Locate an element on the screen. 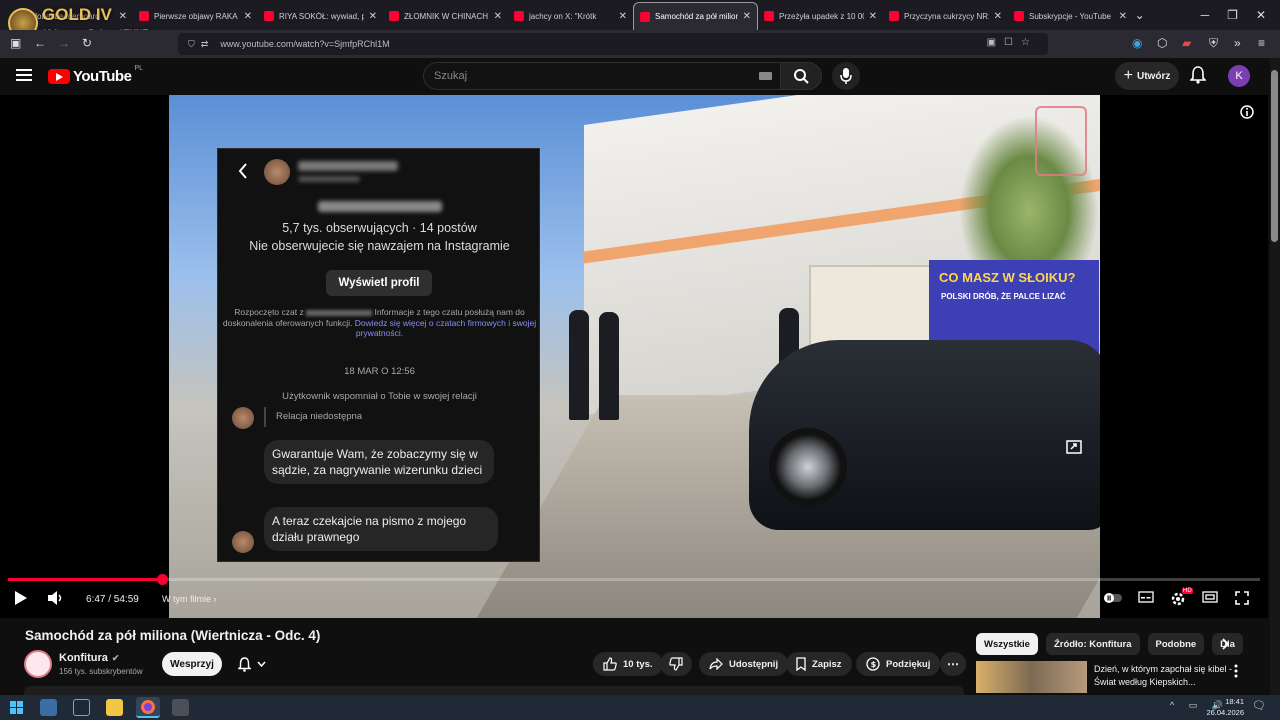 Image resolution: width=1280 pixels, height=720 pixels. restore-icon: ❐ is located at coordinates (1232, 15).